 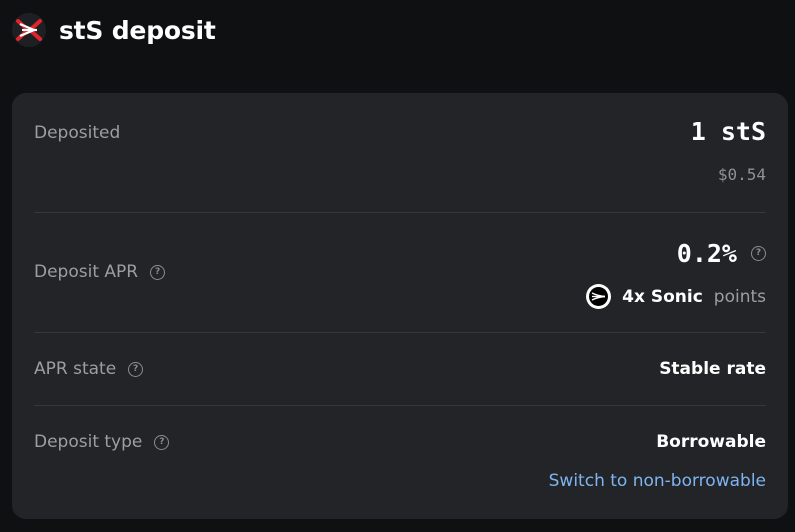 I want to click on deposited-label: Deposited, so click(x=77, y=133).